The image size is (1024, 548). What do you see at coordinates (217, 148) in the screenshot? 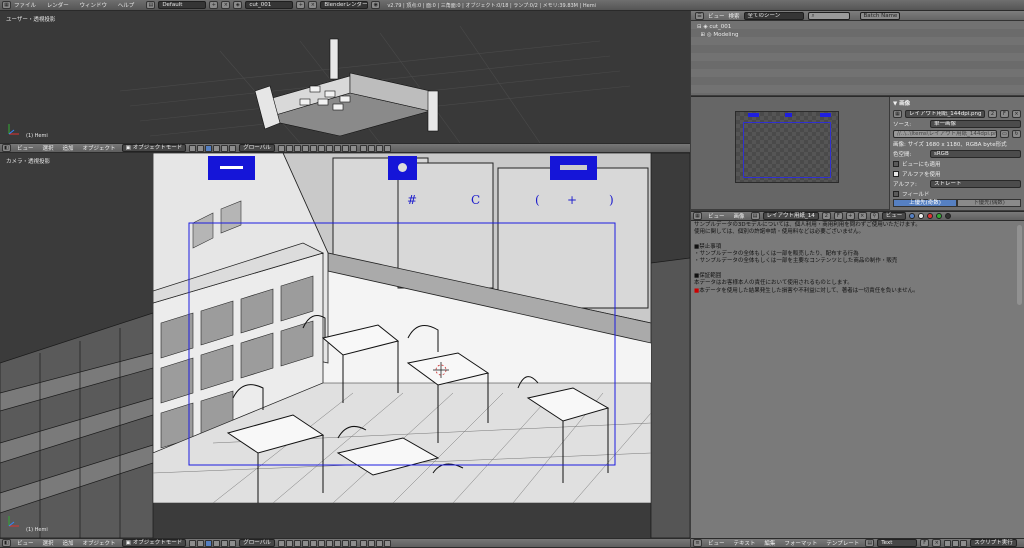
I see `translate-icon` at bounding box center [217, 148].